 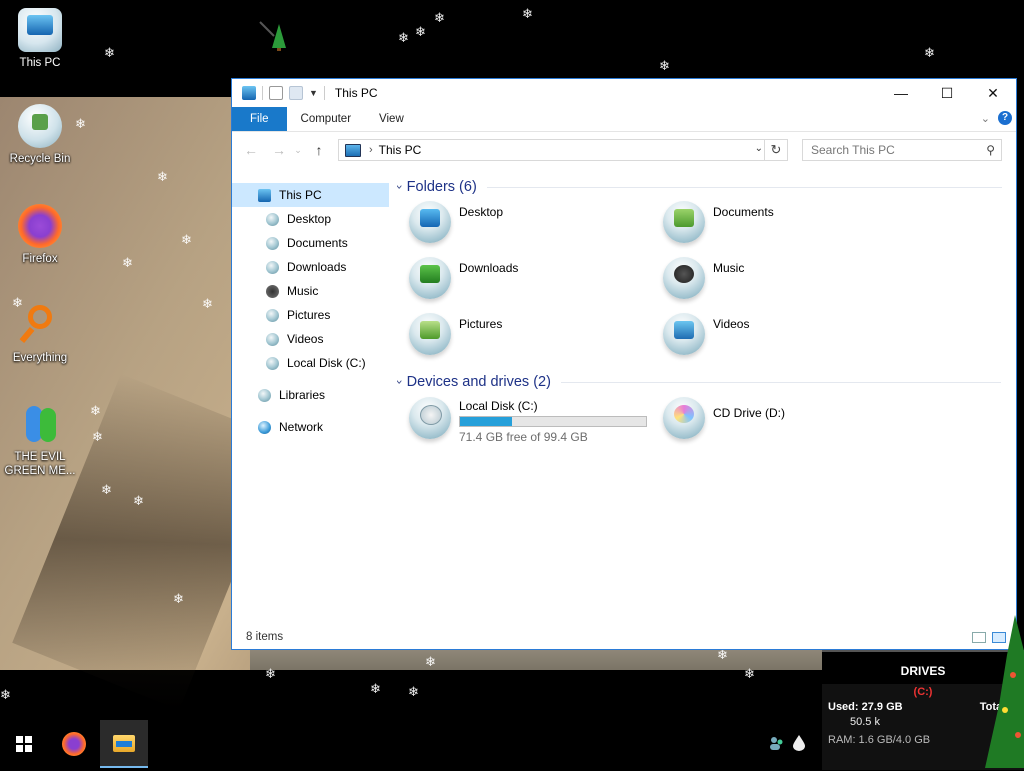 I want to click on refresh-button: ↻, so click(x=775, y=150).